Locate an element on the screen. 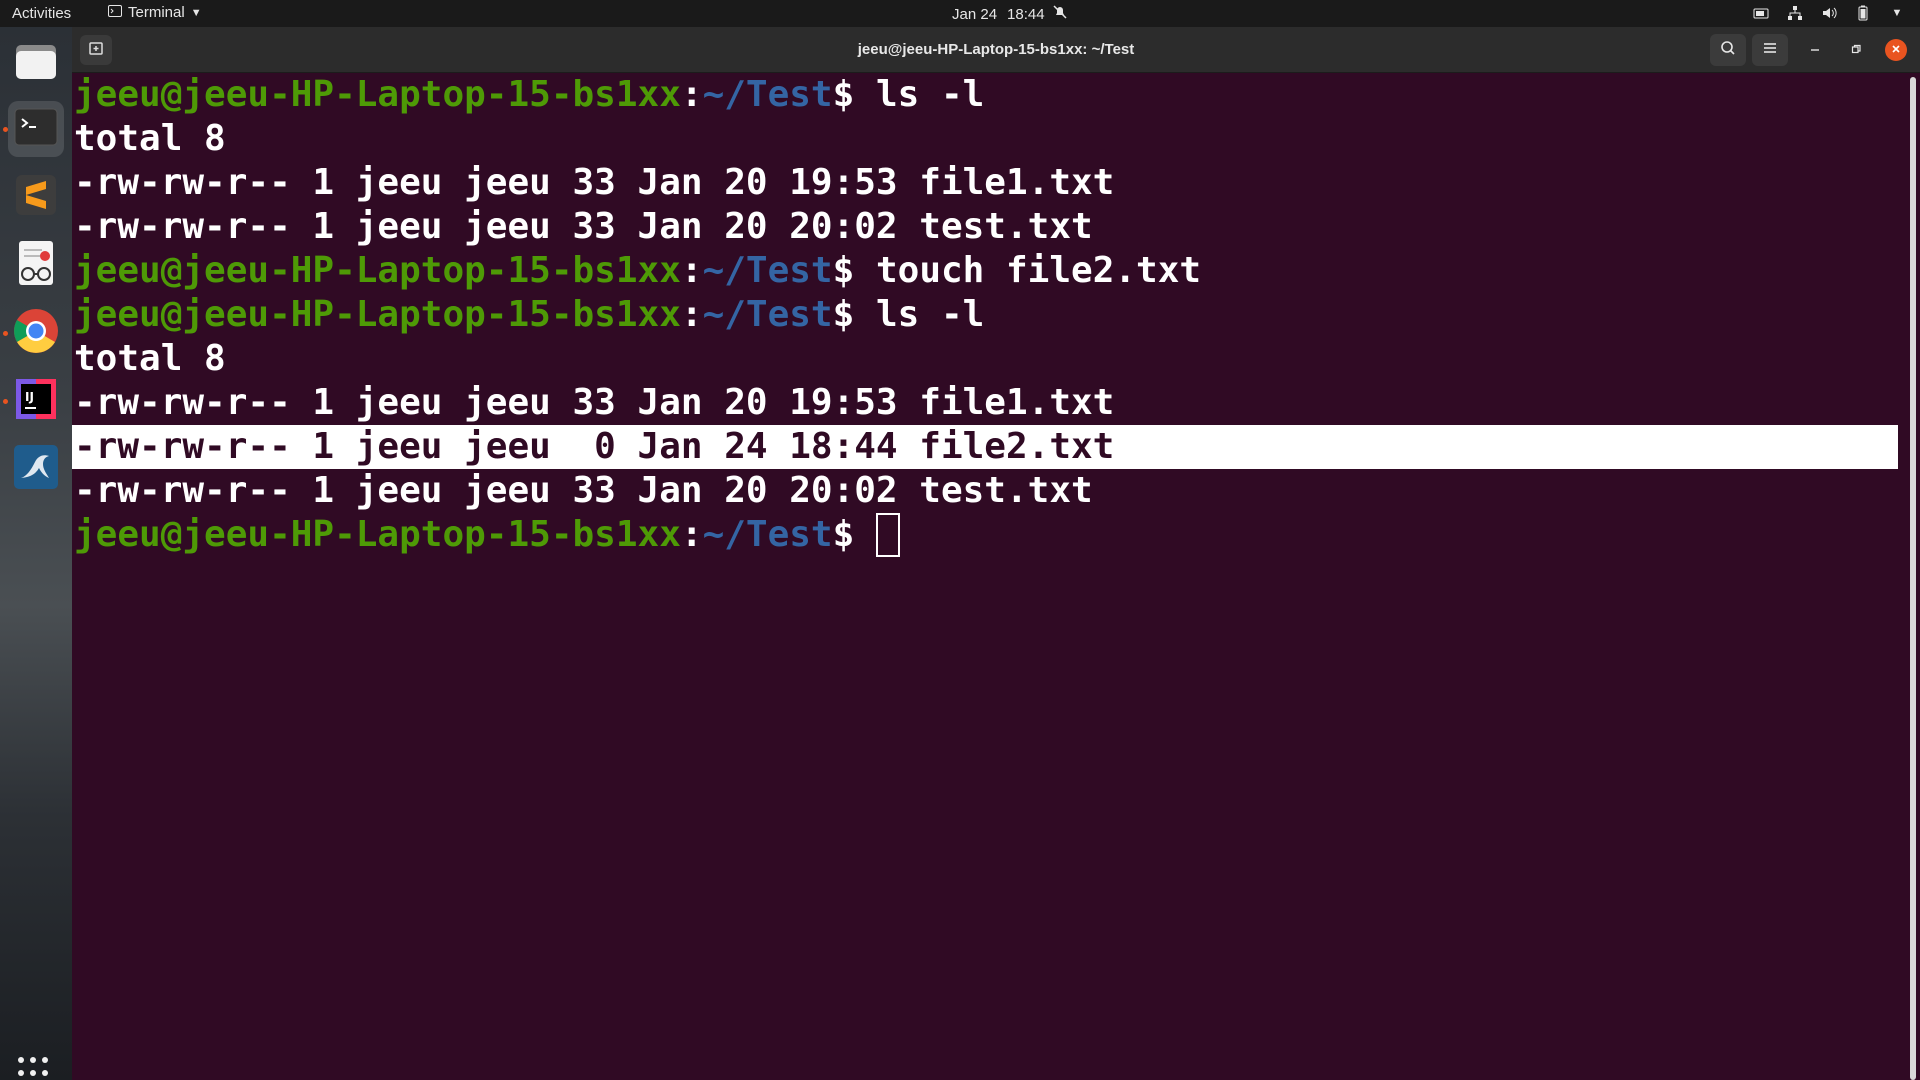 The width and height of the screenshot is (1920, 1080). dock: IJ is located at coordinates (36, 553).